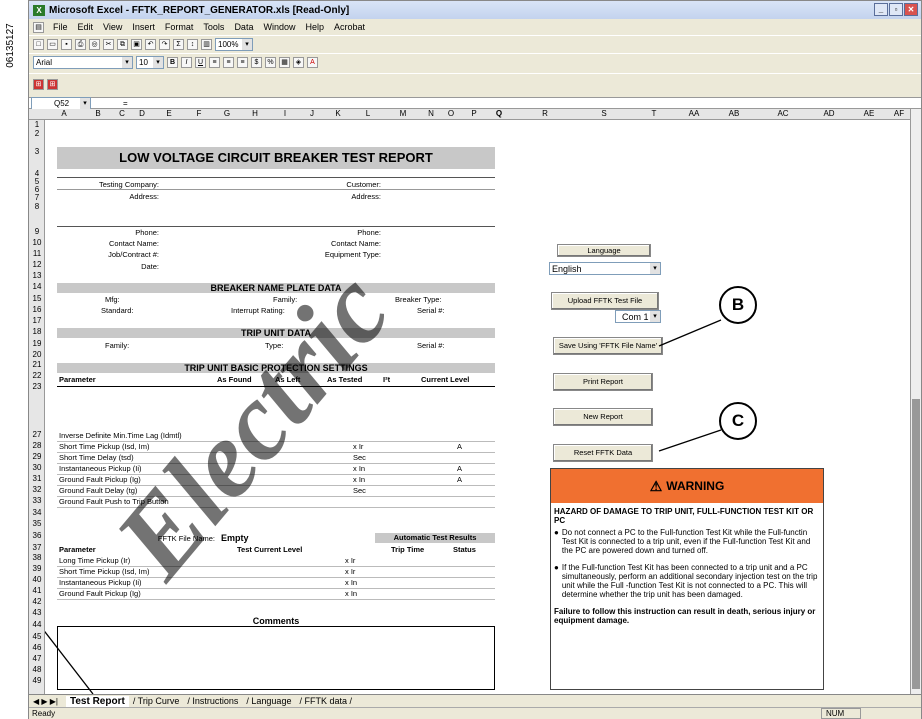 The height and width of the screenshot is (719, 922). I want to click on new-icon: □, so click(38, 44).